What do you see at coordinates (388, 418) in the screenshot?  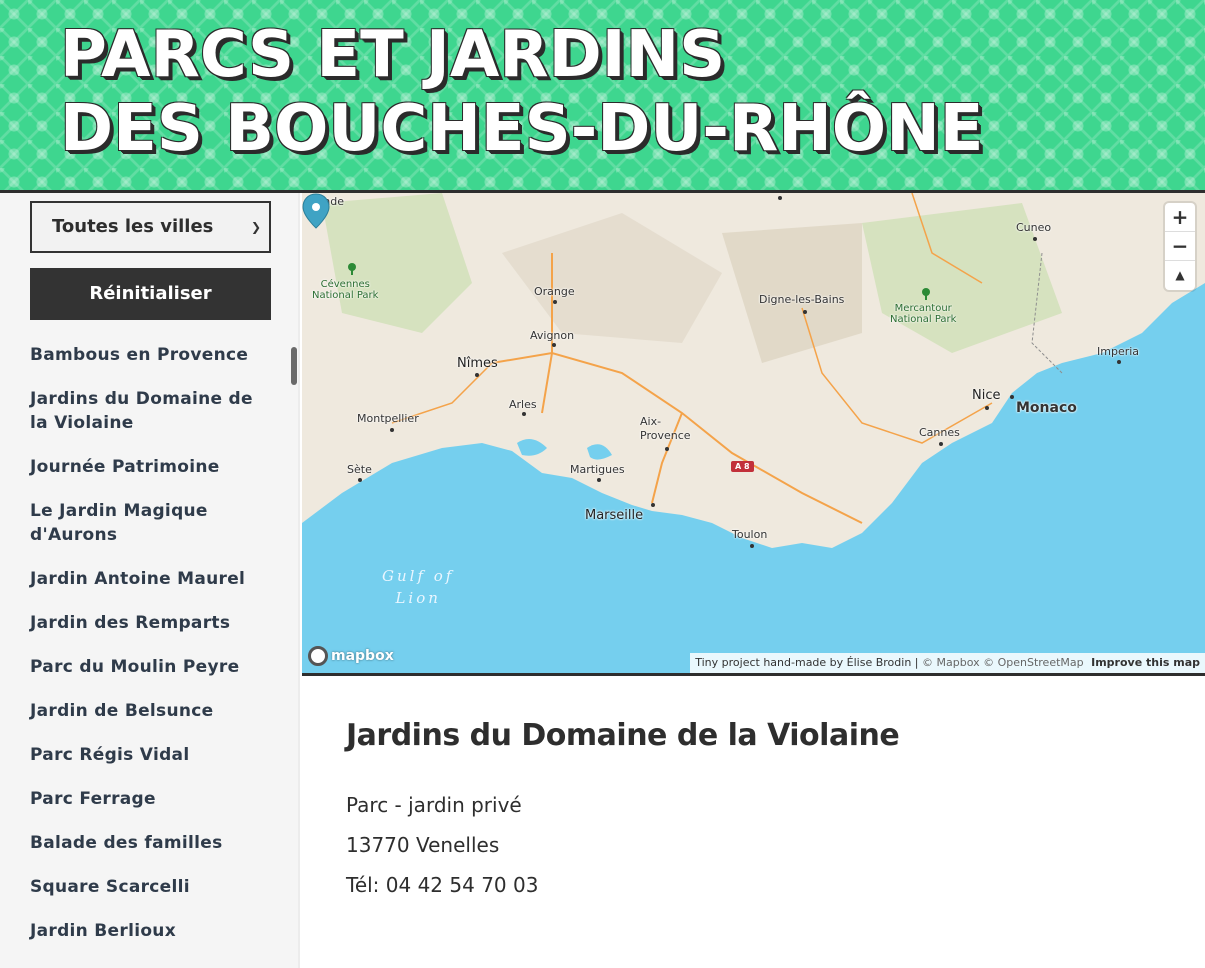 I see `place-label-montpellier: Montpellier` at bounding box center [388, 418].